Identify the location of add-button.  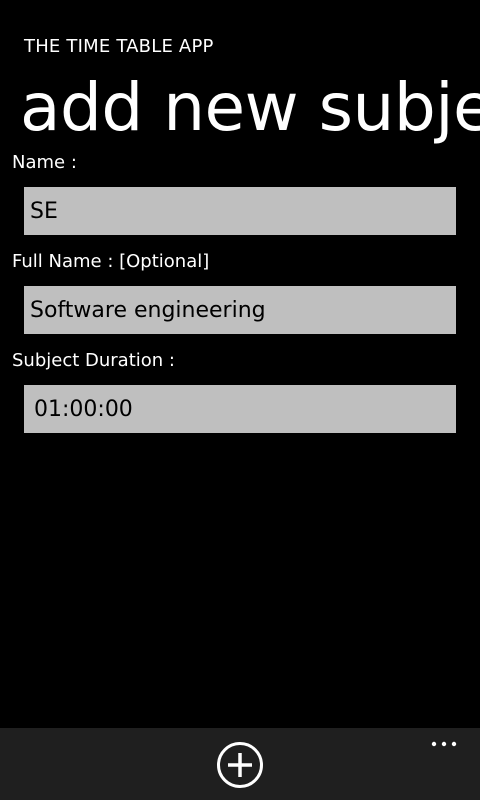
(240, 765).